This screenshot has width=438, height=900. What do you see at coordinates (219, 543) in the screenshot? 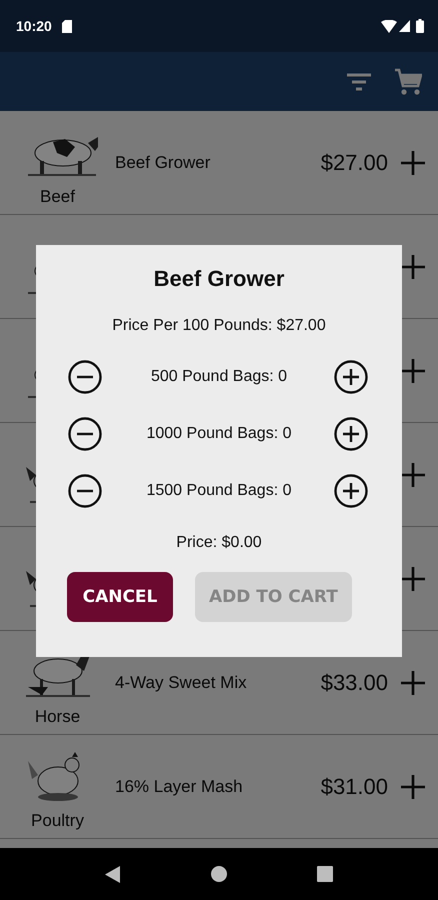
I see `total-price-text: Price: $0.00` at bounding box center [219, 543].